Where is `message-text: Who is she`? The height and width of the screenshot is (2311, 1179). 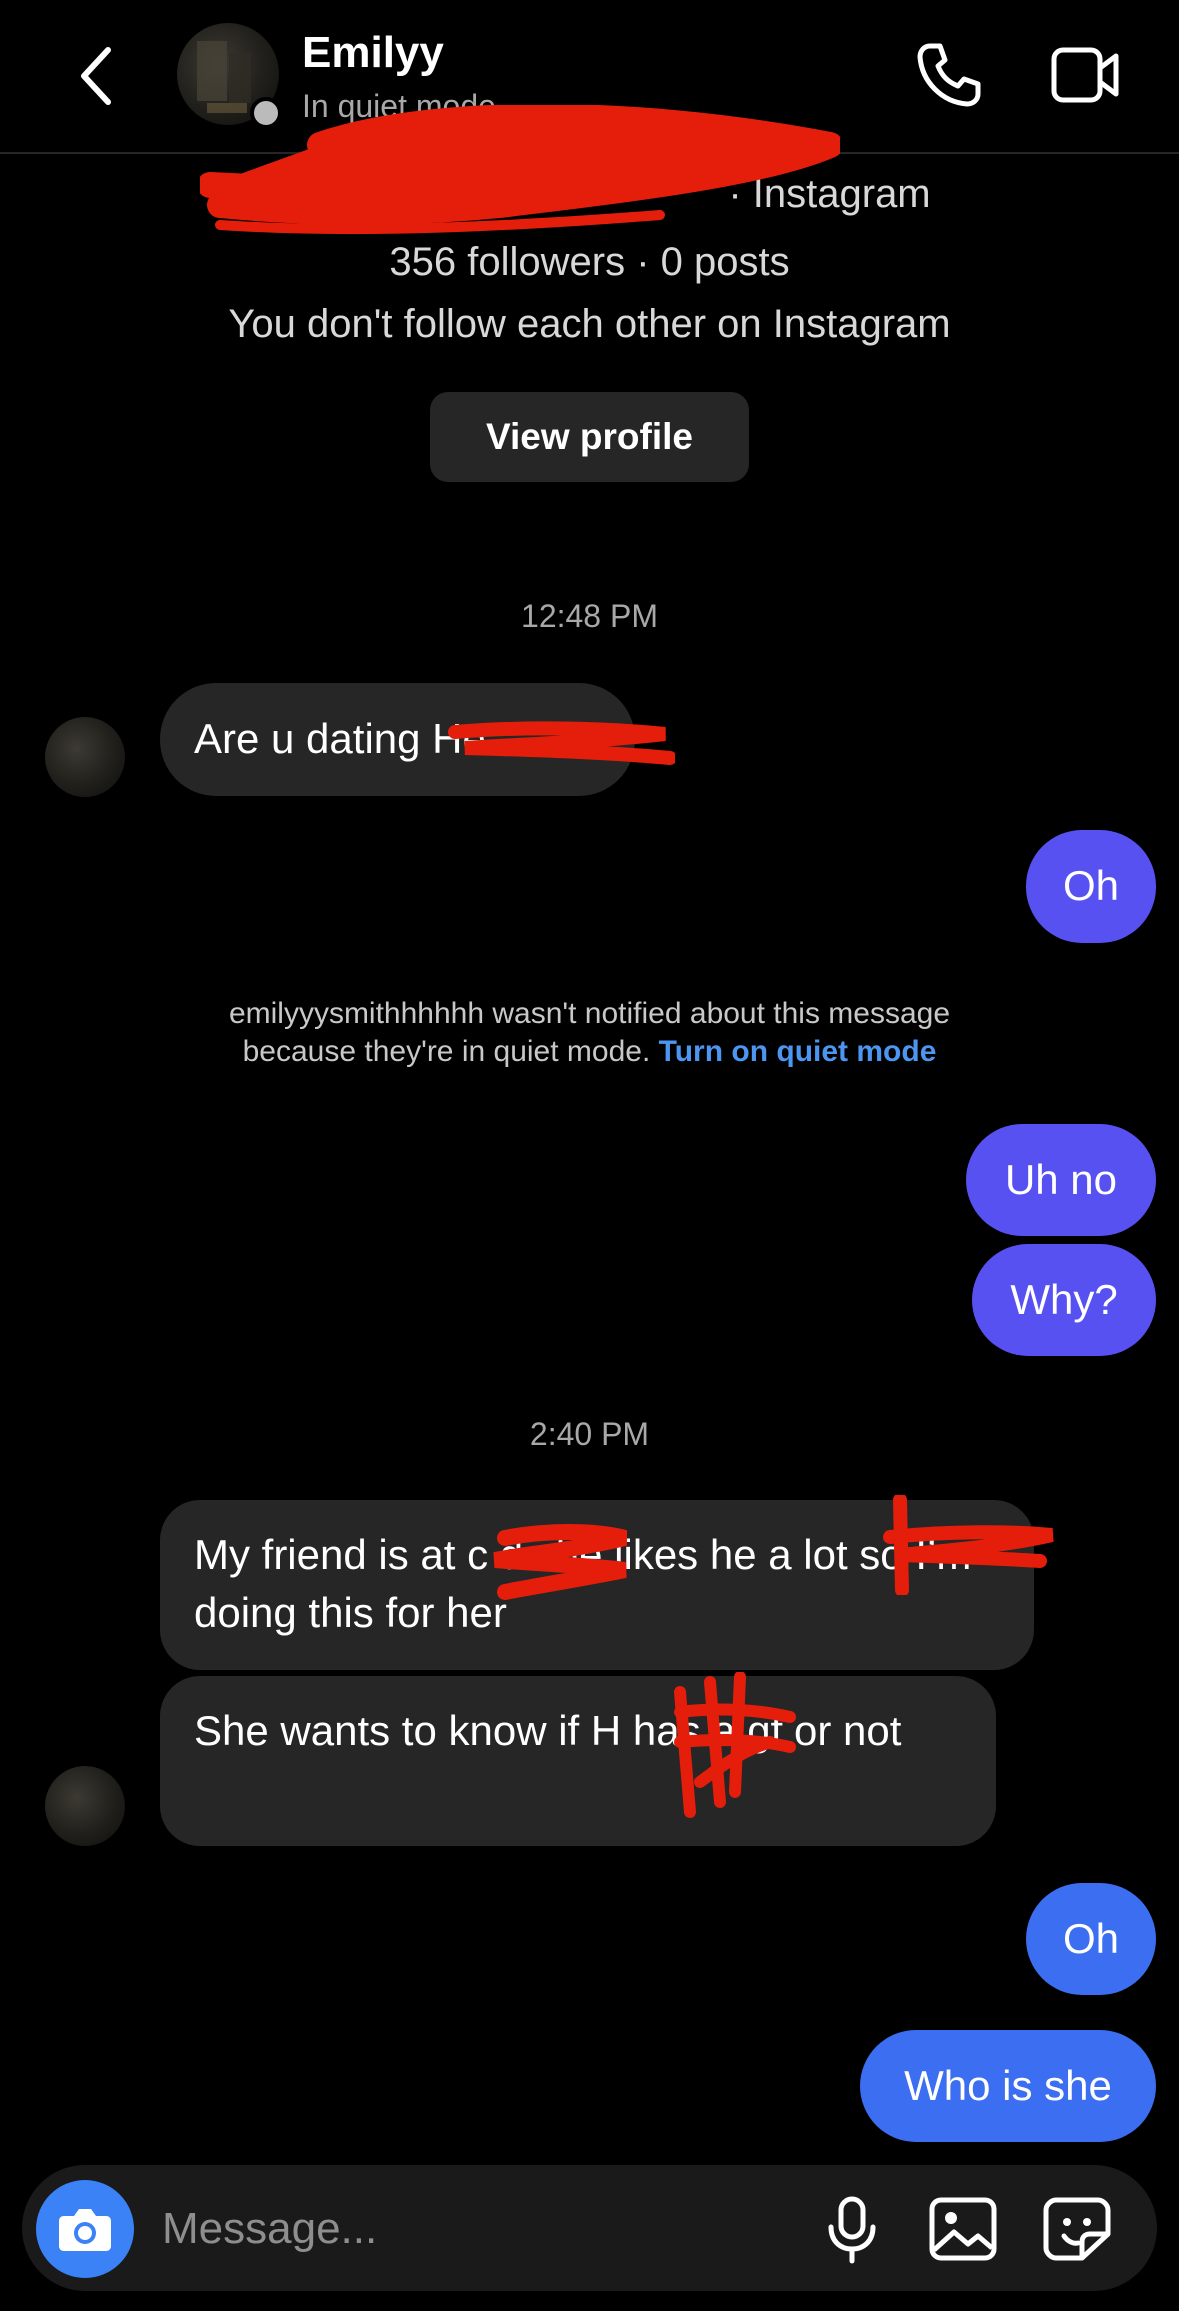
message-text: Who is she is located at coordinates (1008, 2085).